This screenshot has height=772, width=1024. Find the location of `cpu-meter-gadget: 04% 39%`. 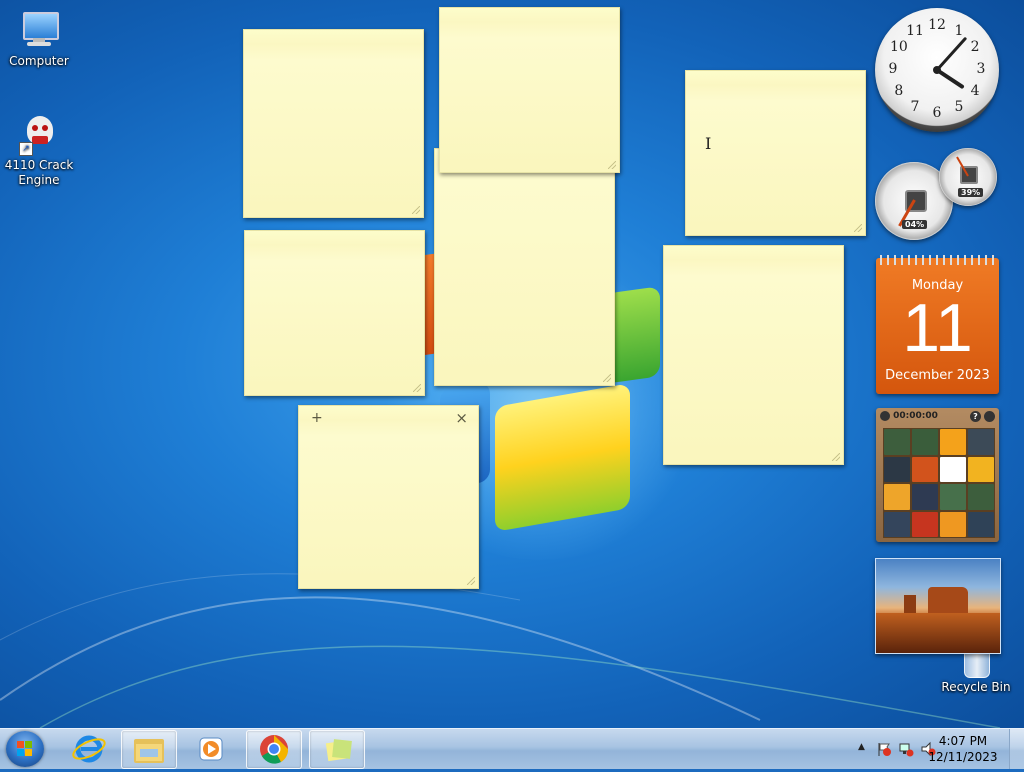

cpu-meter-gadget: 04% 39% is located at coordinates (937, 196).